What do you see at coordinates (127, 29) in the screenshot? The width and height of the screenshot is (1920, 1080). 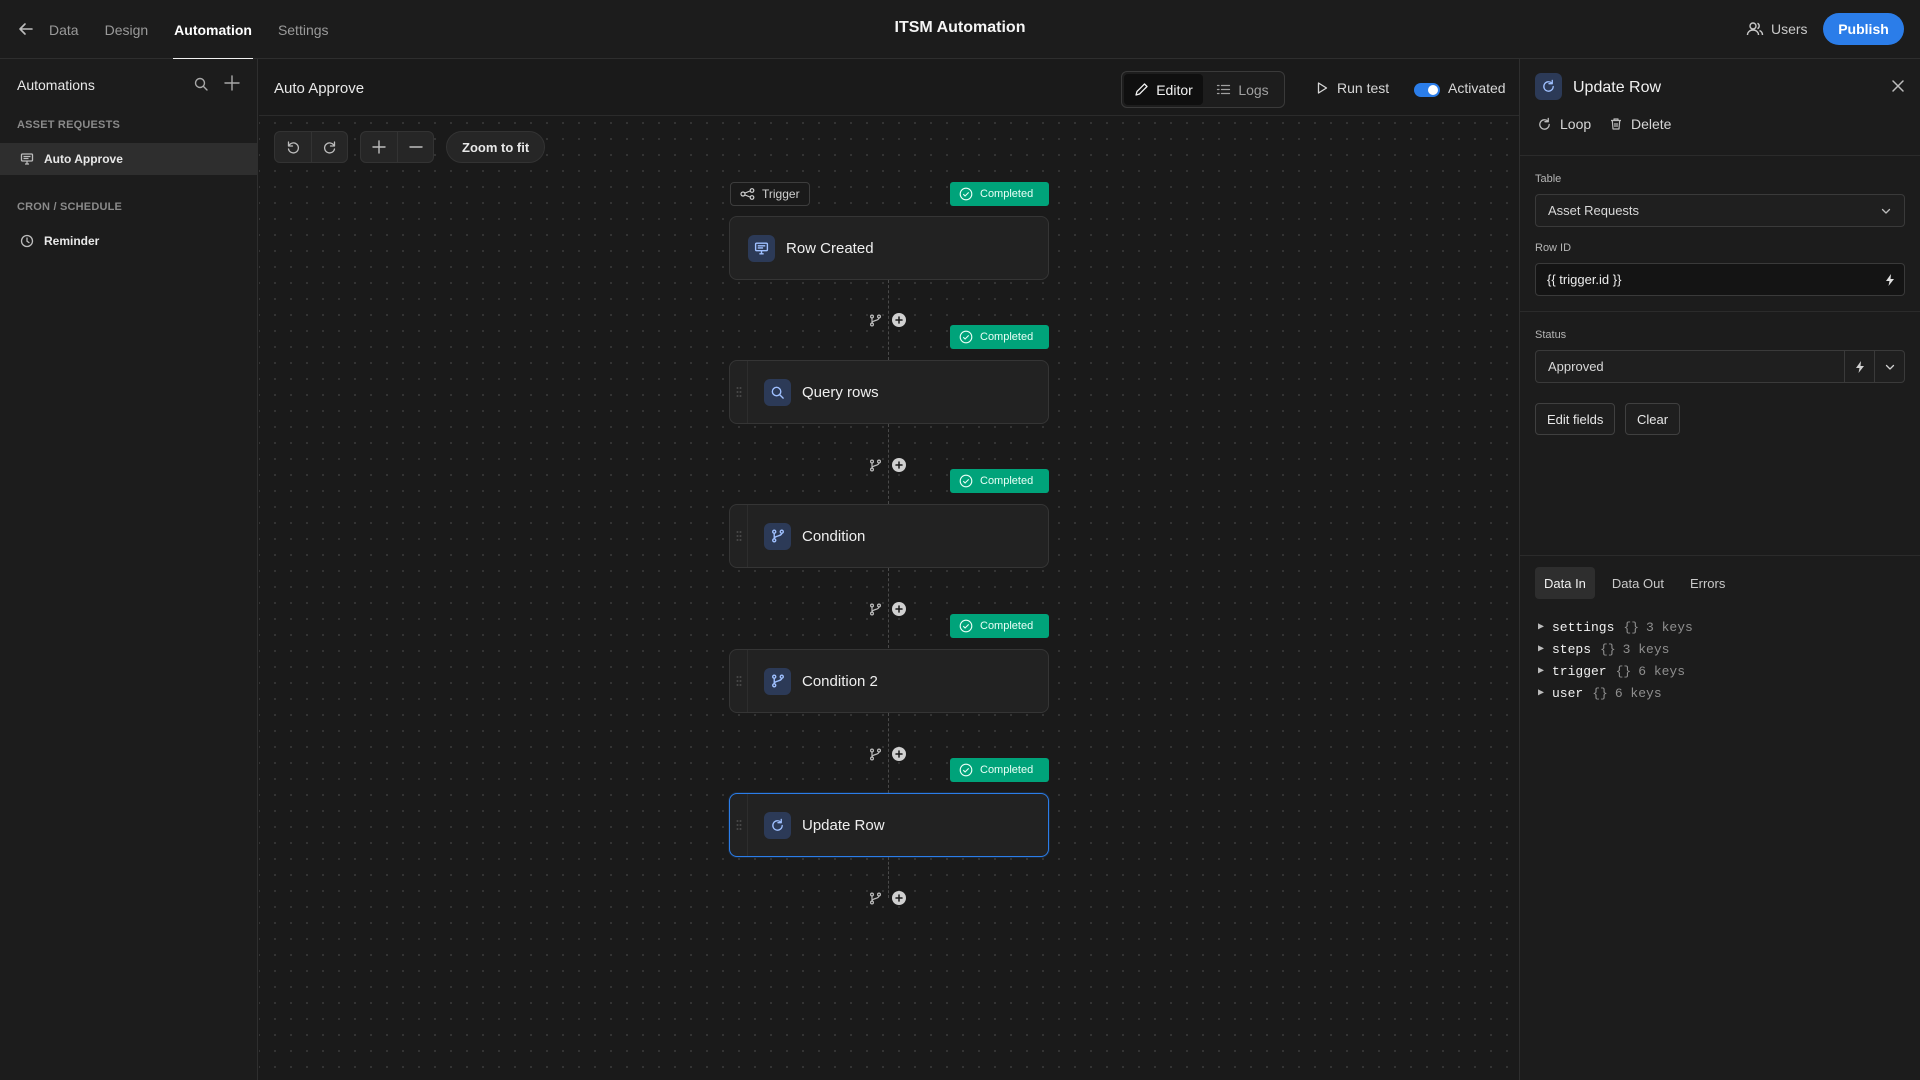 I see `tab-design: Design` at bounding box center [127, 29].